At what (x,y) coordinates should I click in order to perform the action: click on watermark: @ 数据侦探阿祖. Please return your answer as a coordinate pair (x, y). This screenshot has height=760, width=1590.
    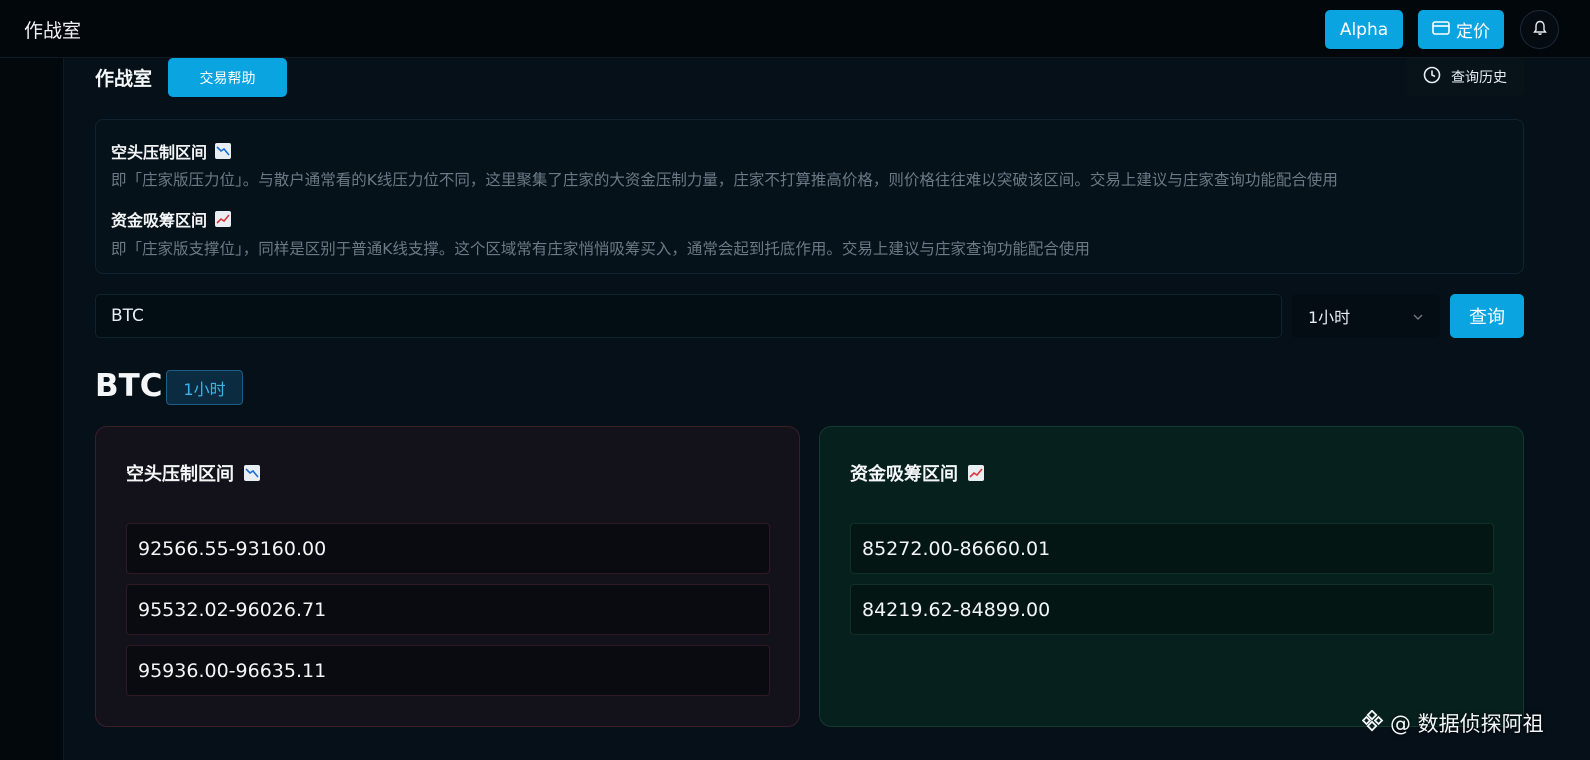
    Looking at the image, I should click on (1452, 723).